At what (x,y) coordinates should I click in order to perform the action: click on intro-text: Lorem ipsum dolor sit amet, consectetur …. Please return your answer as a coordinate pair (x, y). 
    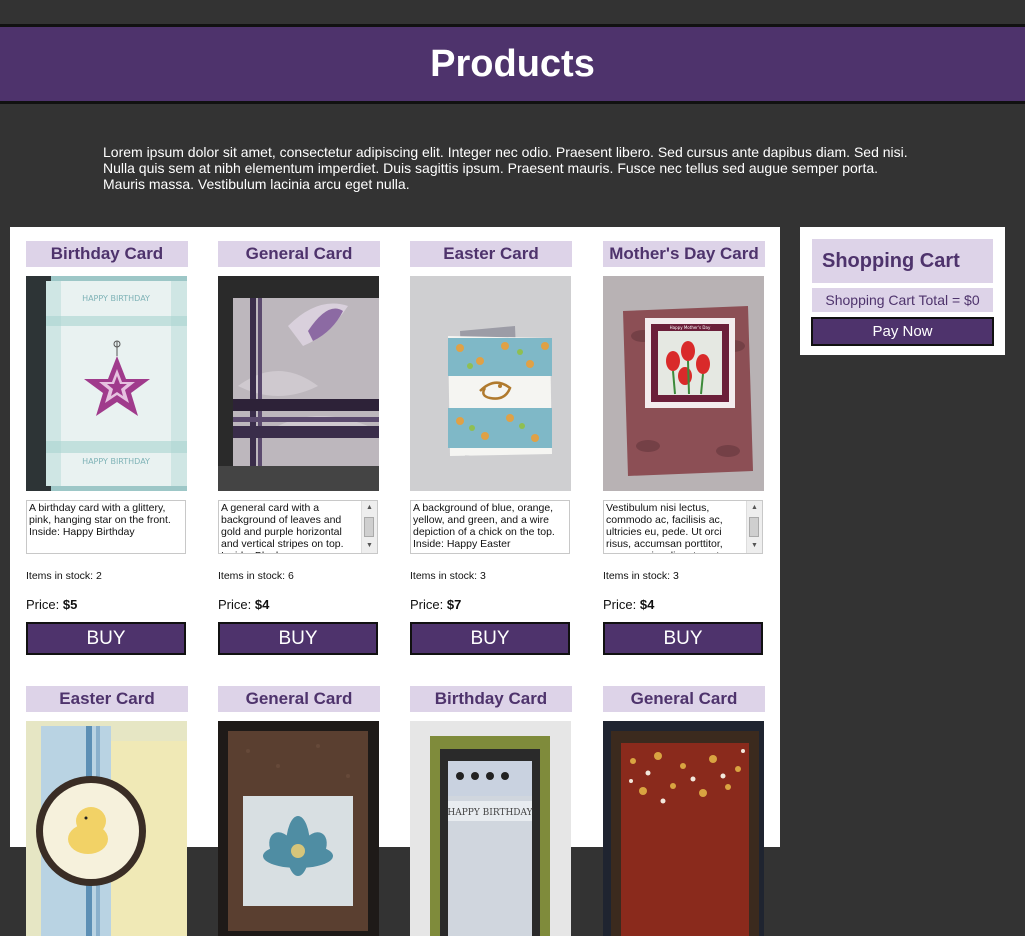
    Looking at the image, I should click on (505, 168).